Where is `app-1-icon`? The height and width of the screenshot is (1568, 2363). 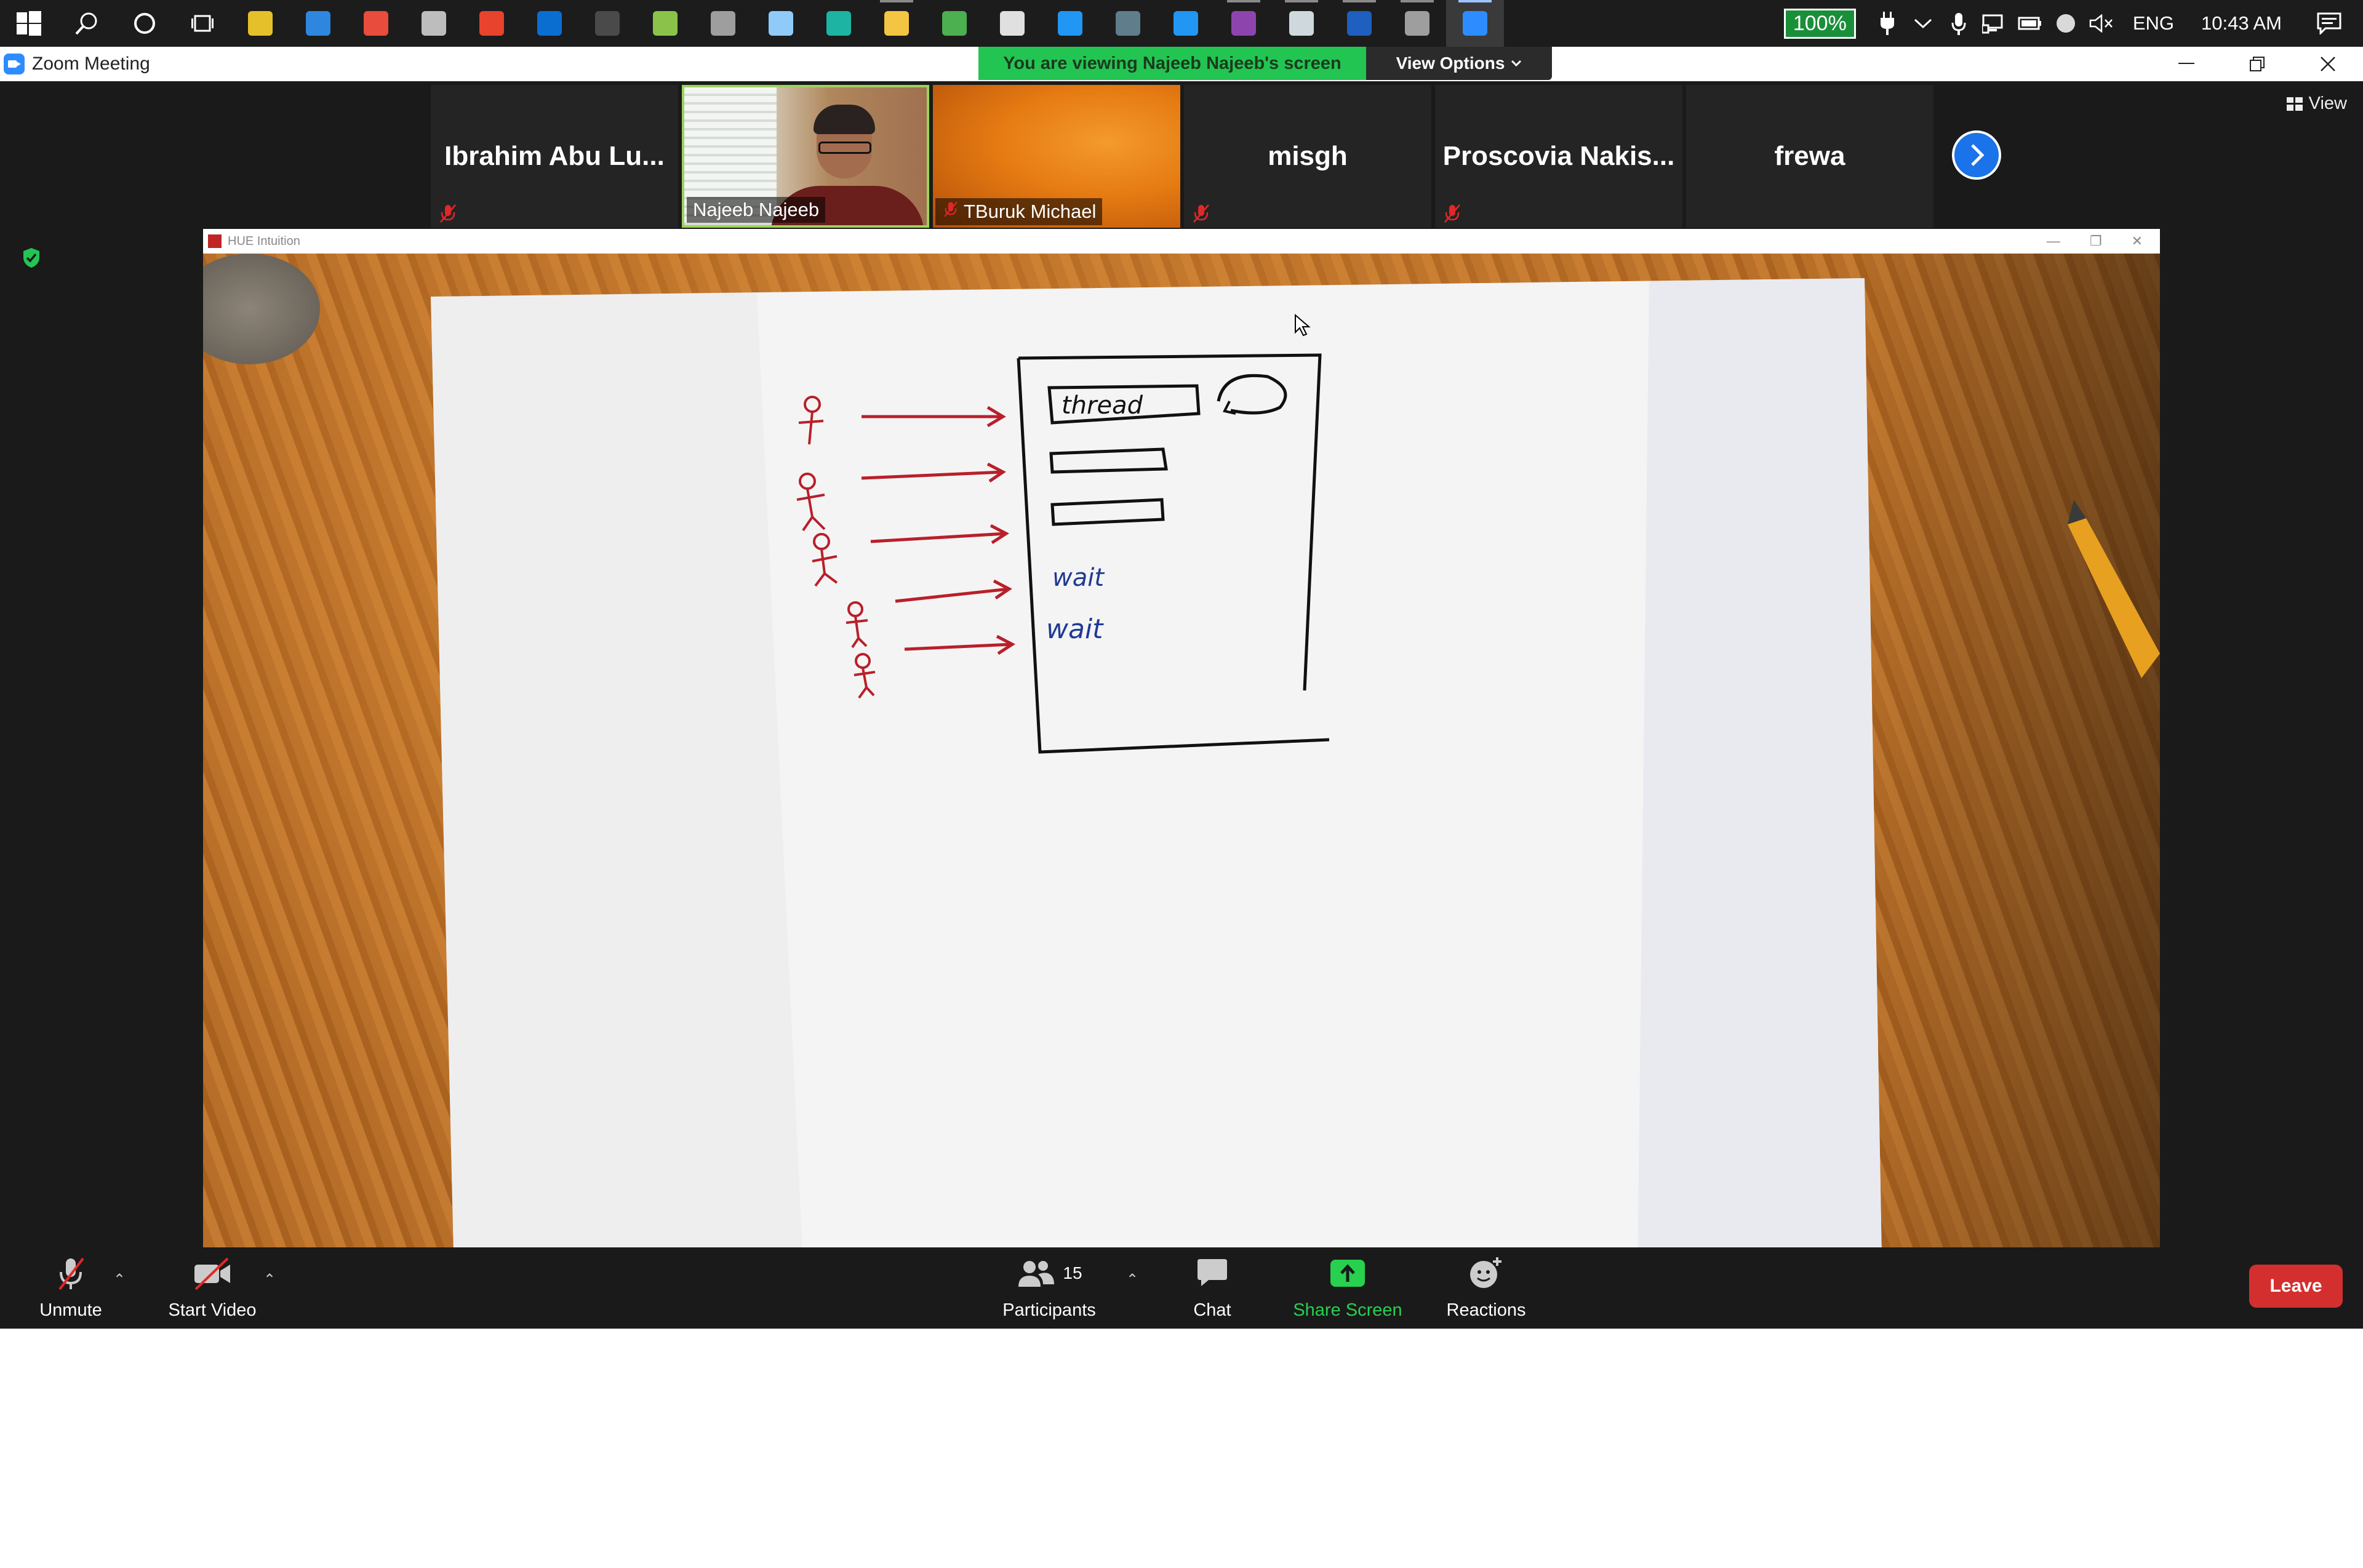 app-1-icon is located at coordinates (260, 23).